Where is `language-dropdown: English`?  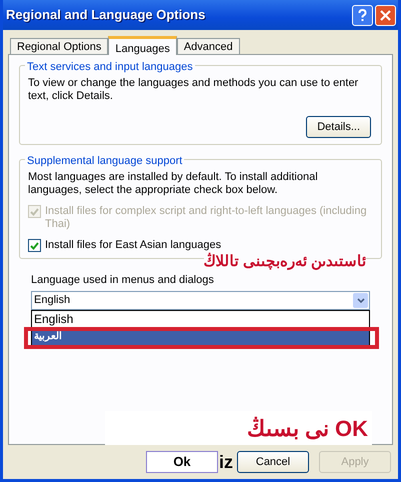
language-dropdown: English is located at coordinates (200, 300).